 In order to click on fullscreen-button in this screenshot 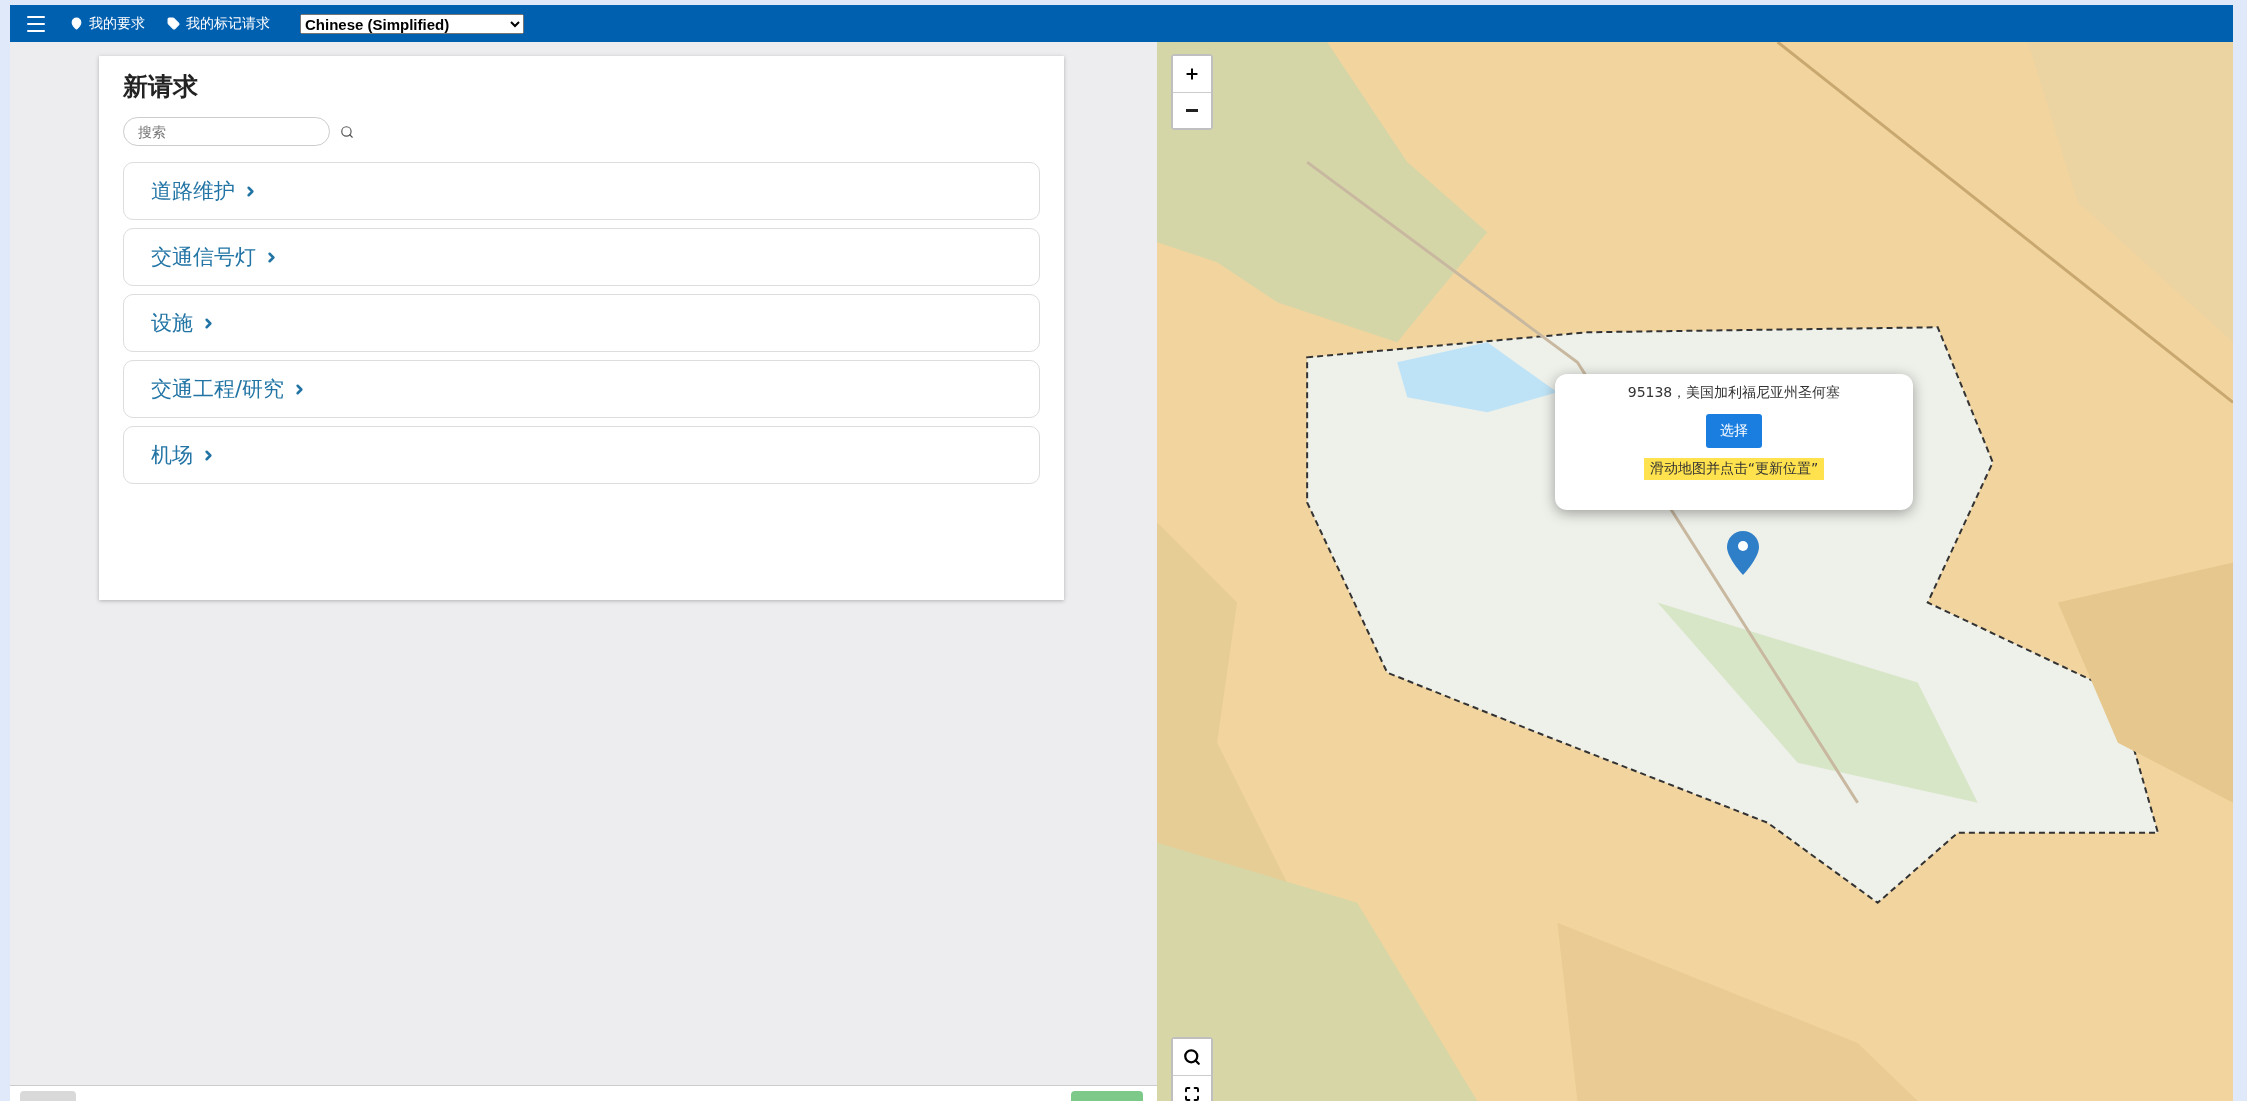, I will do `click(1192, 1088)`.